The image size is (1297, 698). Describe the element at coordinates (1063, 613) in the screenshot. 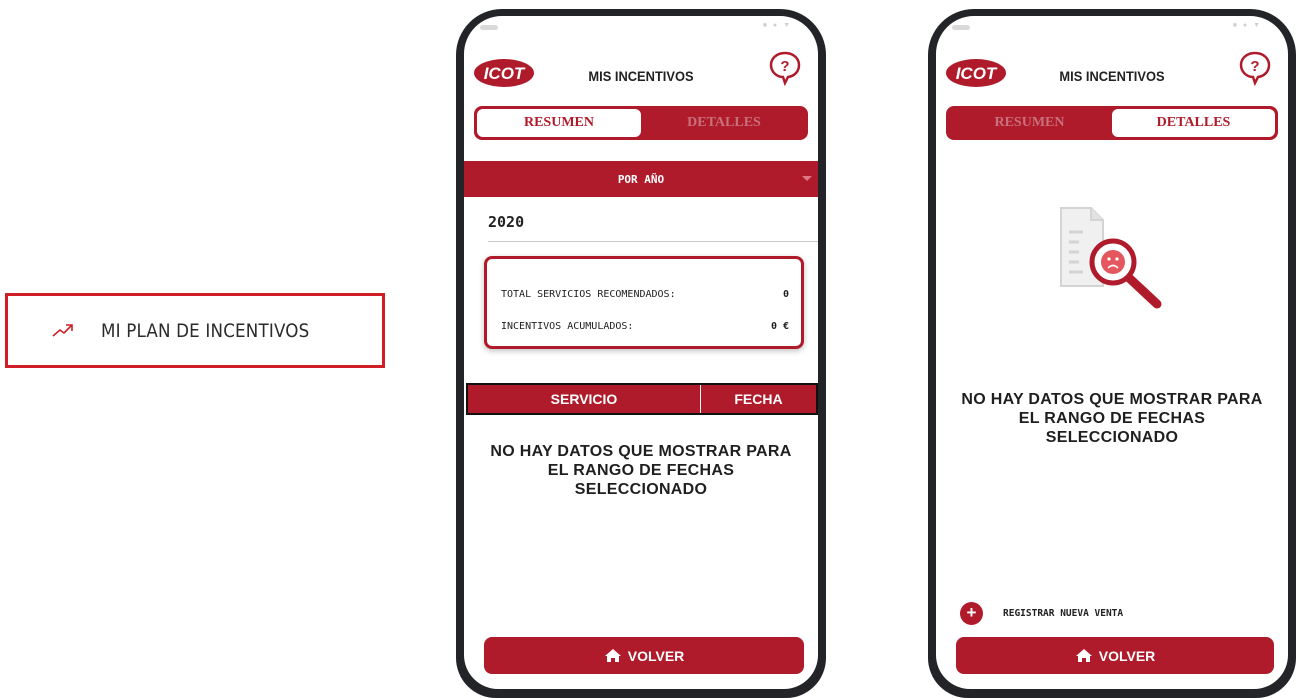

I see `register-sale-label: REGISTRAR NUEVA VENTA` at that location.